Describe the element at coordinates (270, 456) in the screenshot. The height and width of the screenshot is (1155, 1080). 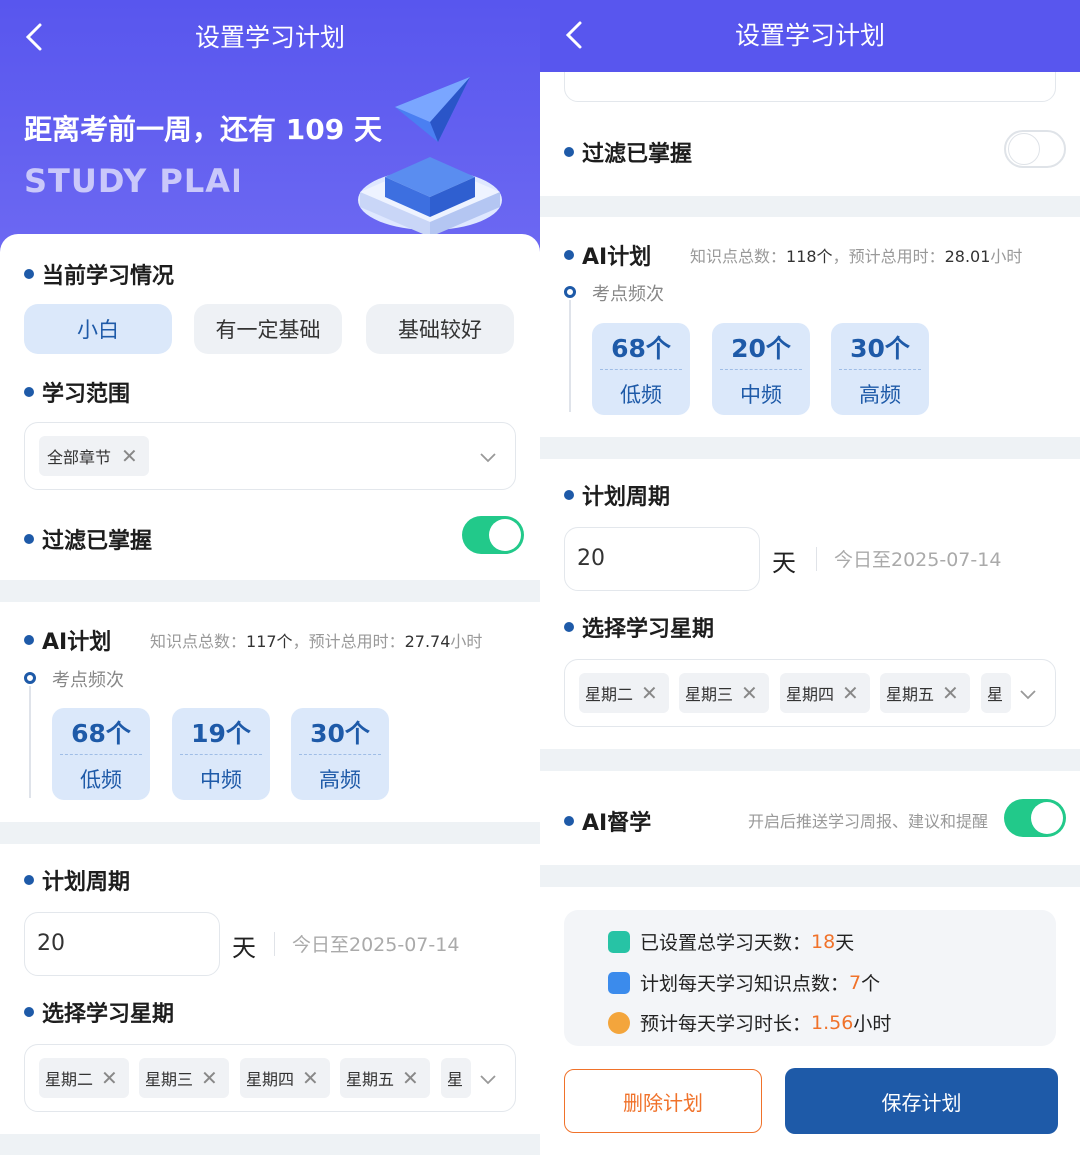
I see `scope-select: 全部章节 ✕` at that location.